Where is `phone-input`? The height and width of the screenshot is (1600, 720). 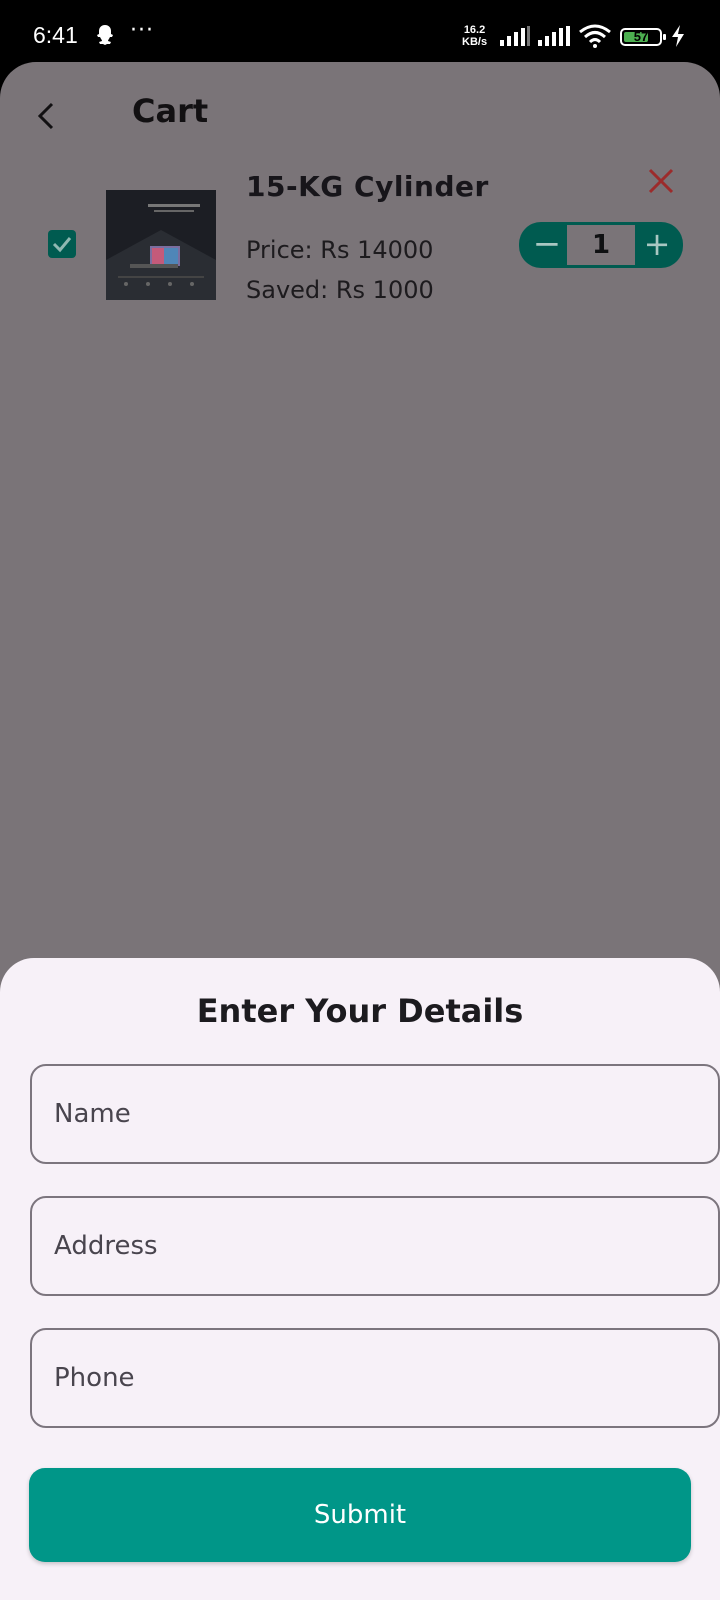
phone-input is located at coordinates (375, 1378).